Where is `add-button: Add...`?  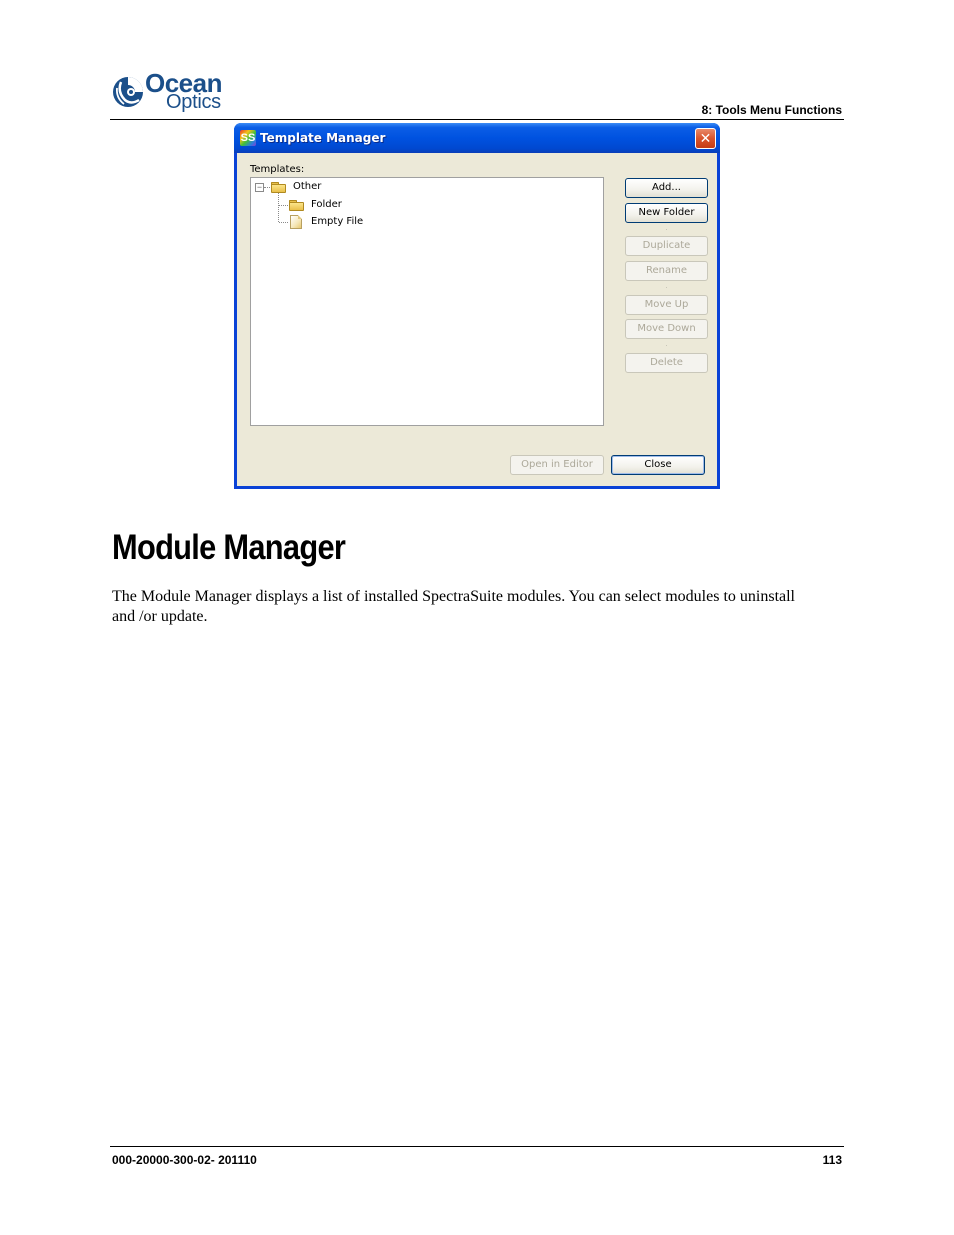
add-button: Add... is located at coordinates (666, 188).